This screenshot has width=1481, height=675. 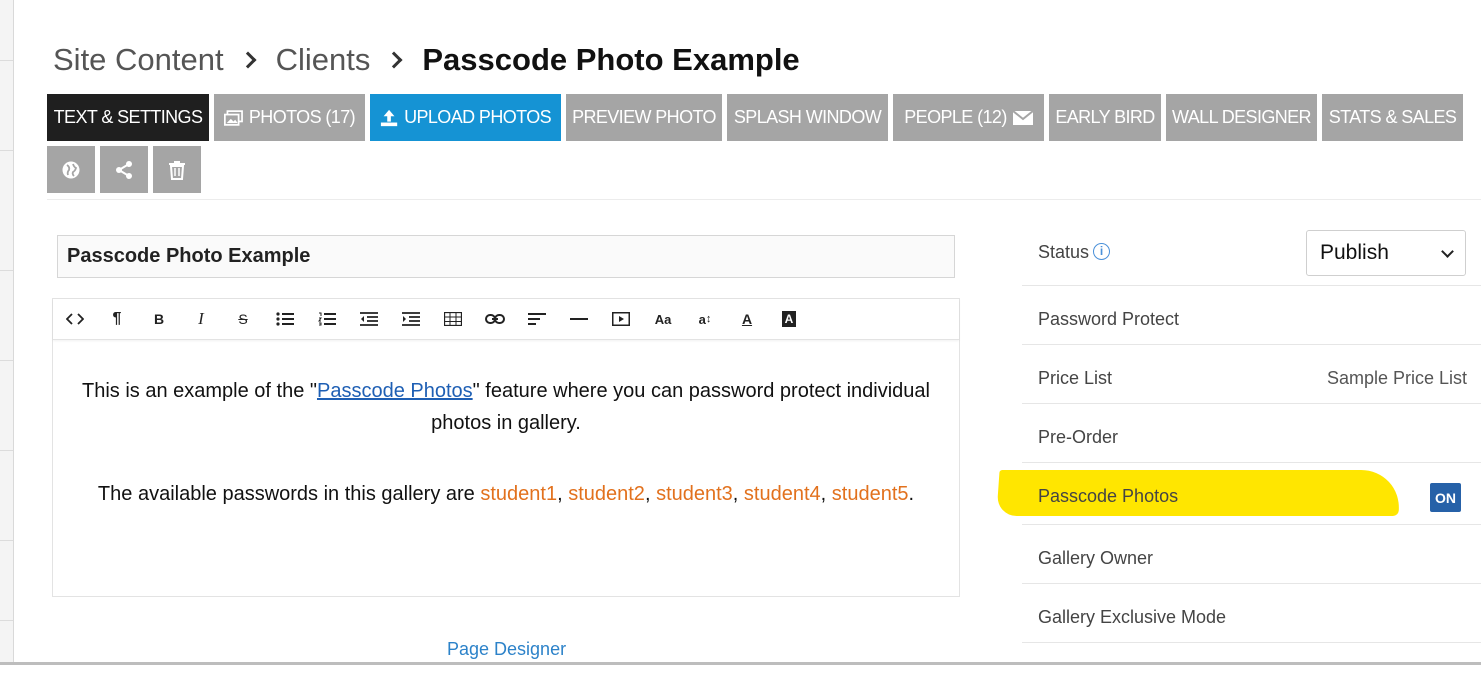 I want to click on table-icon, so click(x=453, y=319).